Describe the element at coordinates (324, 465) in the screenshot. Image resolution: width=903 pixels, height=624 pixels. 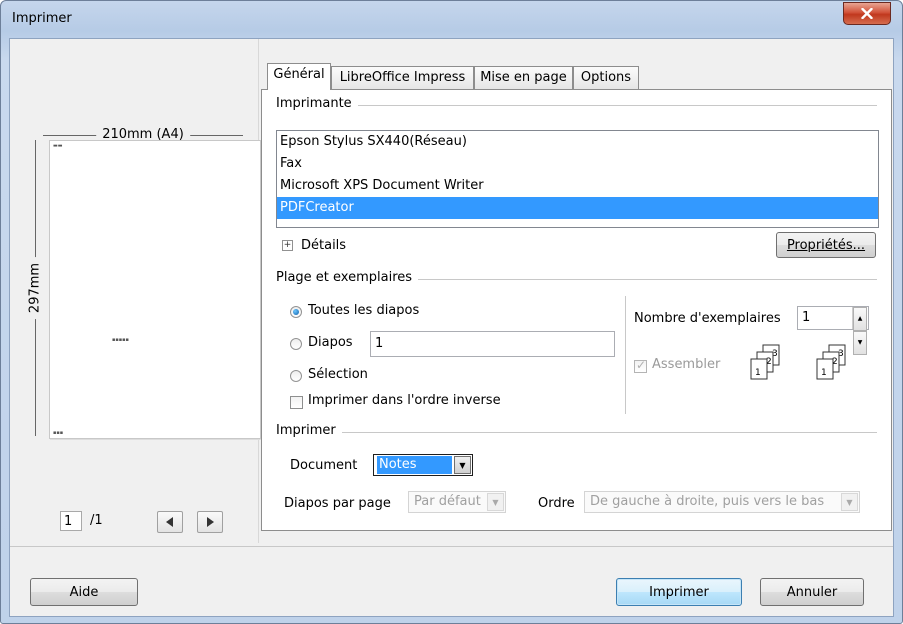
I see `document-label: Document` at that location.